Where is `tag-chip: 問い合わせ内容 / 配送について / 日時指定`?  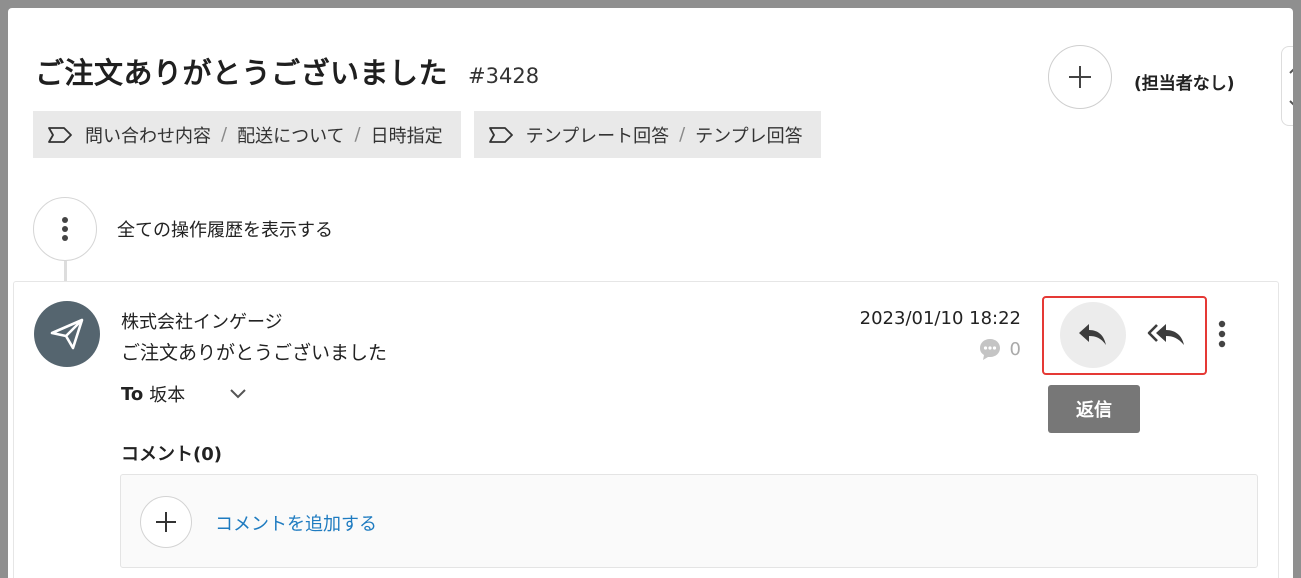 tag-chip: 問い合わせ内容 / 配送について / 日時指定 is located at coordinates (247, 134).